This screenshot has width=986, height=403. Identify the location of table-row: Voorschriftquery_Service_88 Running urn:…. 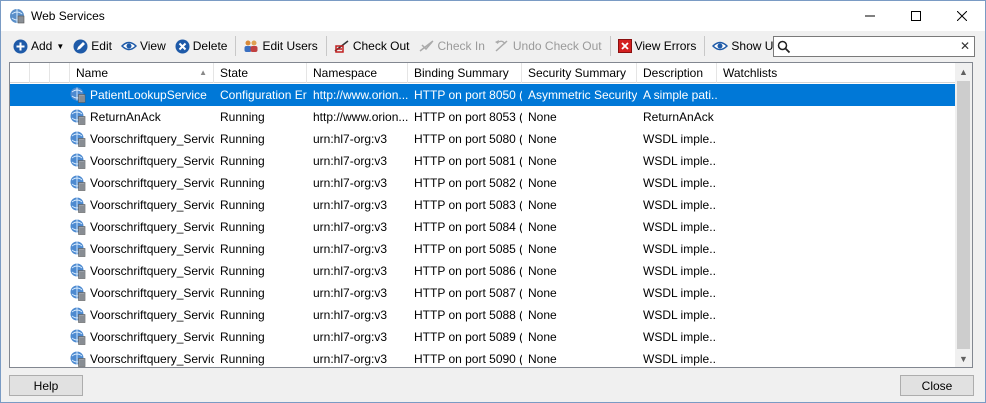
(483, 315).